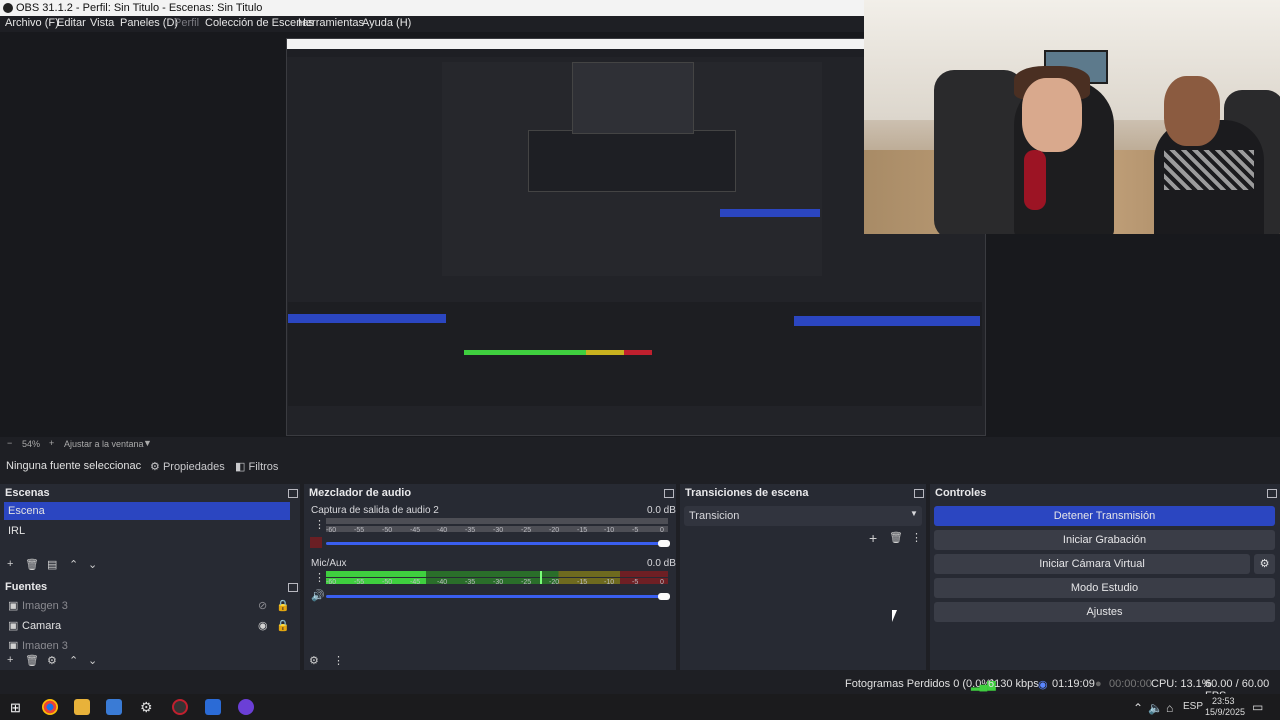  Describe the element at coordinates (387, 582) in the screenshot. I see `meter-tick-label: -50` at that location.